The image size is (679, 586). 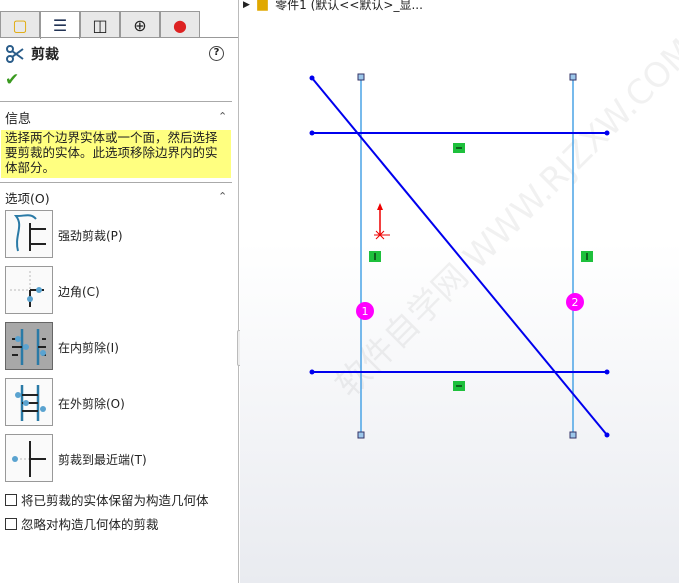 I want to click on help-button: ?, so click(x=216, y=53).